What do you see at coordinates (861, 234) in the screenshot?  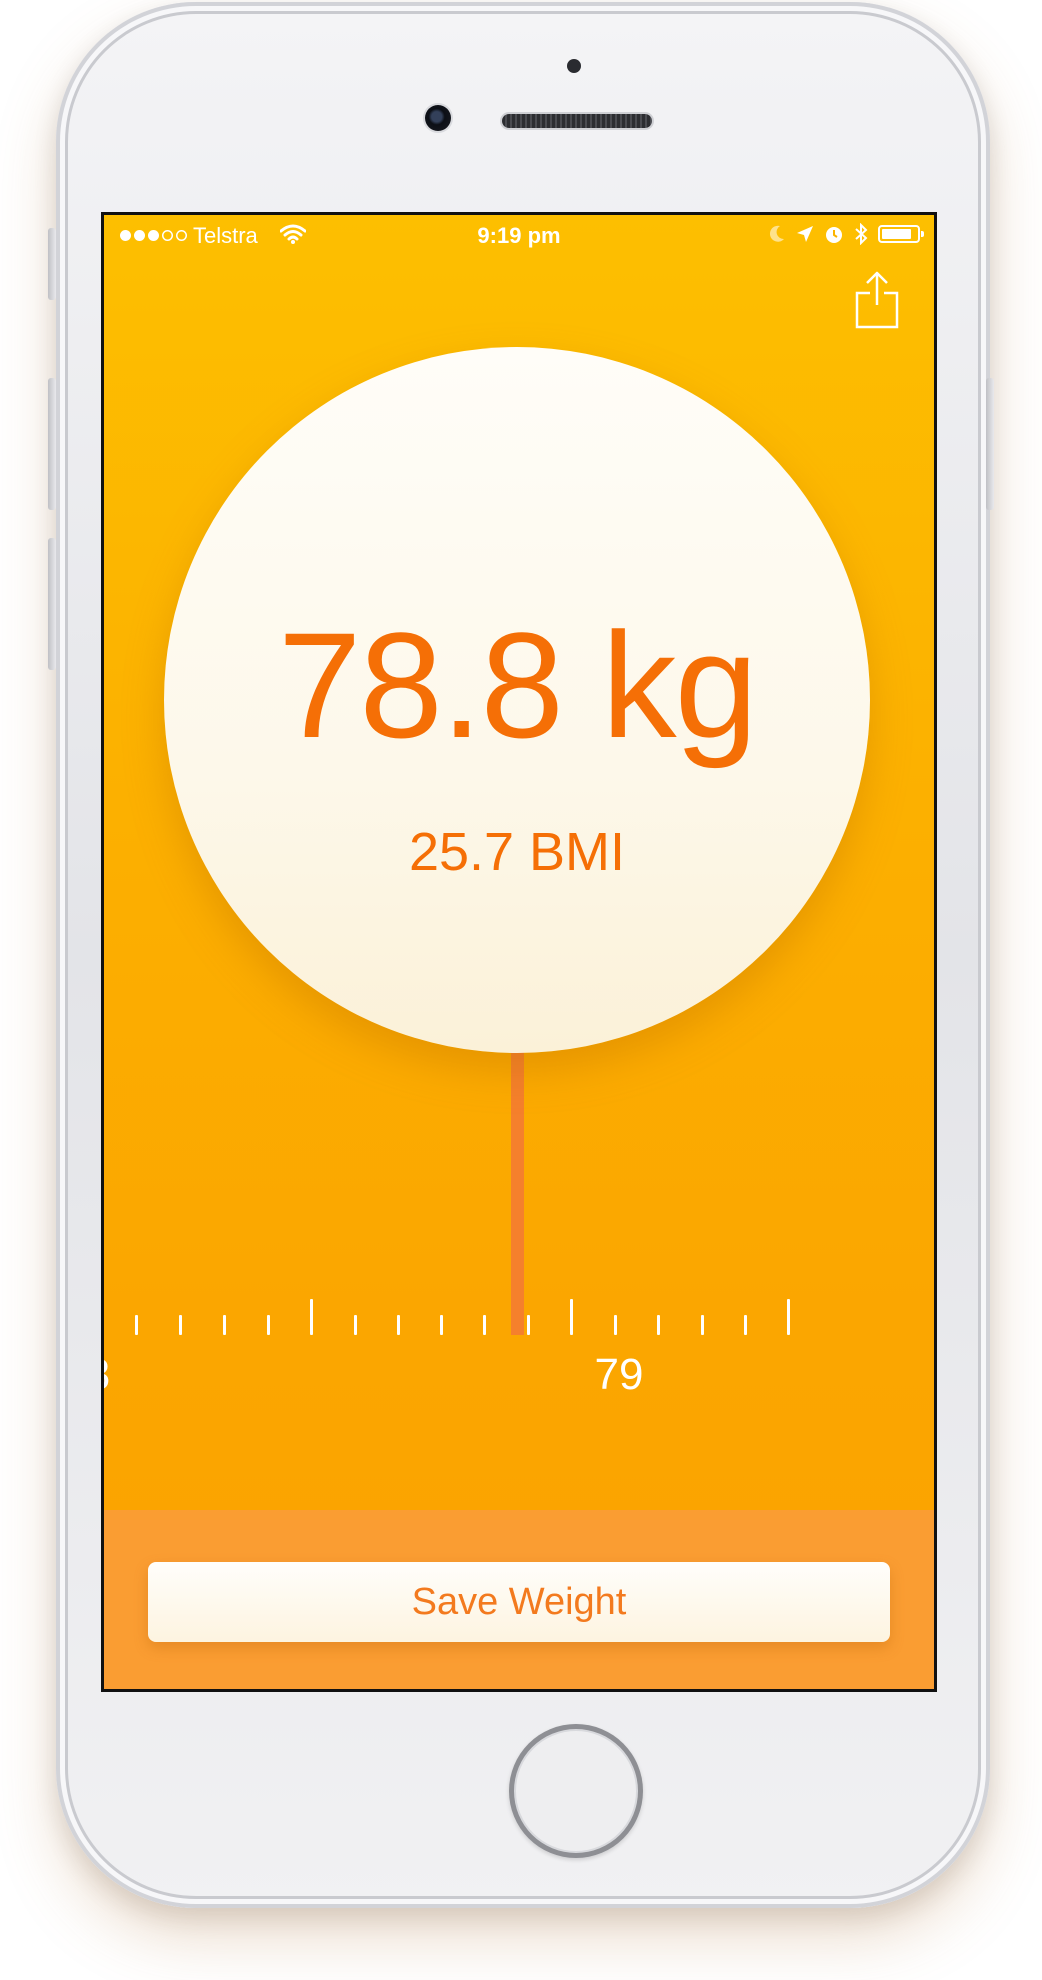 I see `bluetooth-icon` at bounding box center [861, 234].